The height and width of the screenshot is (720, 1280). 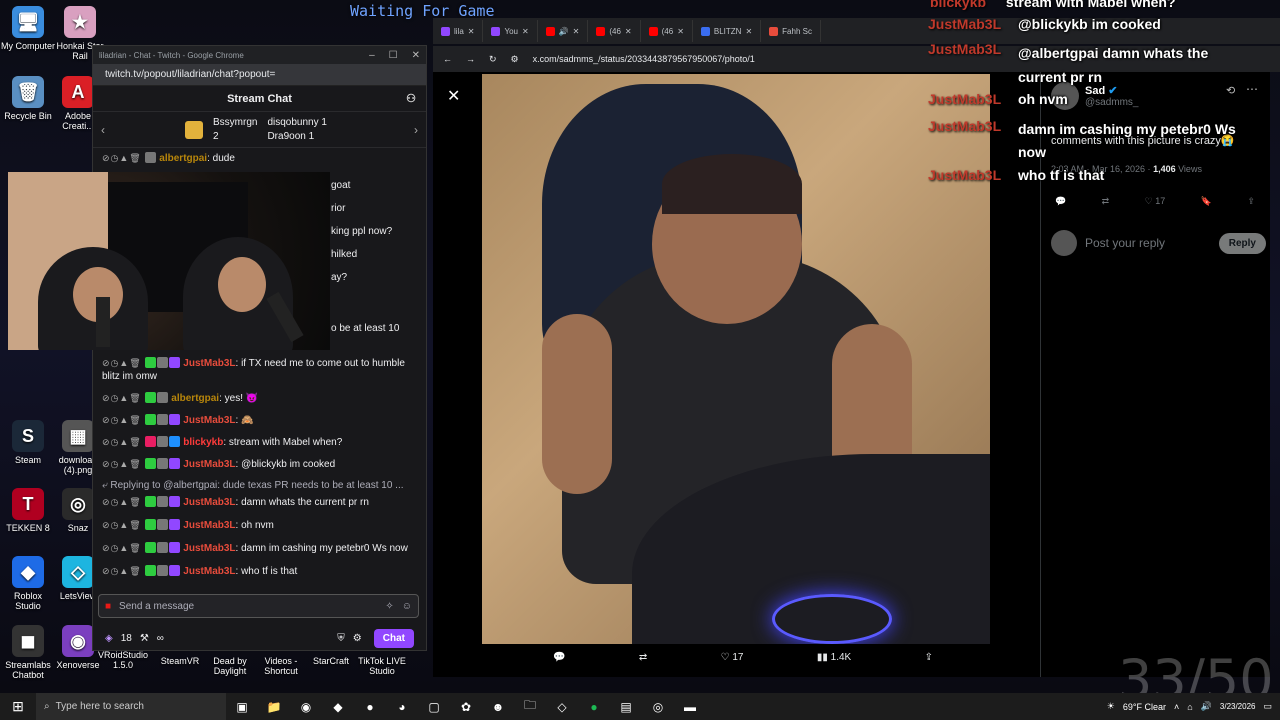 I want to click on clock: 3/23/2026, so click(x=1238, y=706).